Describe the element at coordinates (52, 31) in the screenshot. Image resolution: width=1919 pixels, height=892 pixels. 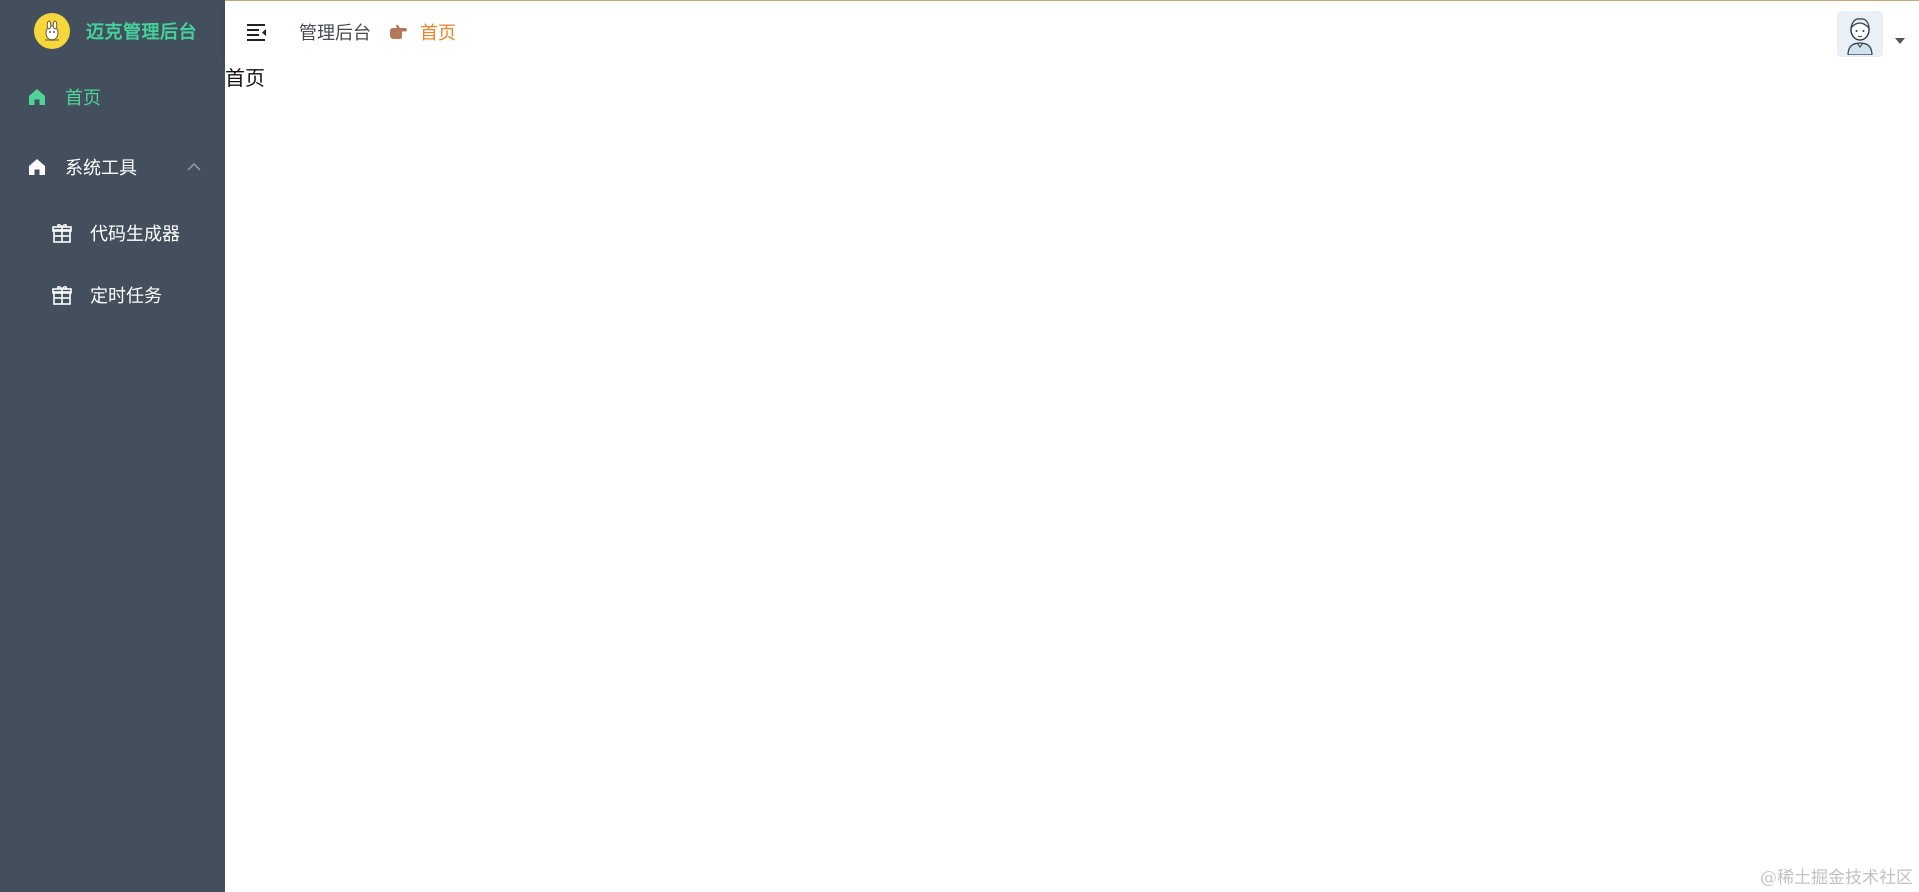
I see `brand-logo-icon` at that location.